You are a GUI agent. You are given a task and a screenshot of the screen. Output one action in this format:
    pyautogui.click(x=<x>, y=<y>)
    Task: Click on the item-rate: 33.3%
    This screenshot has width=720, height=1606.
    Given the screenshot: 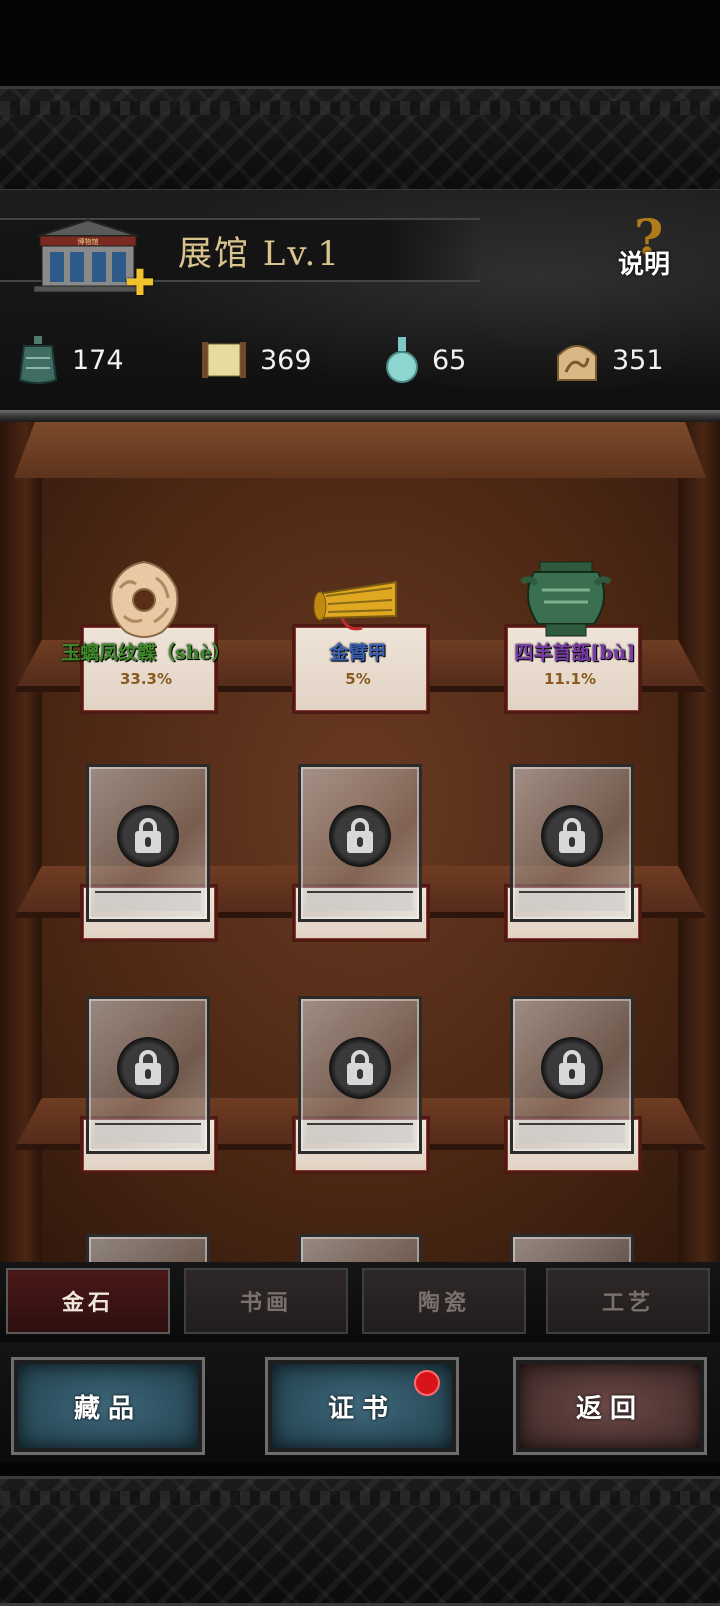 What is the action you would take?
    pyautogui.click(x=146, y=679)
    